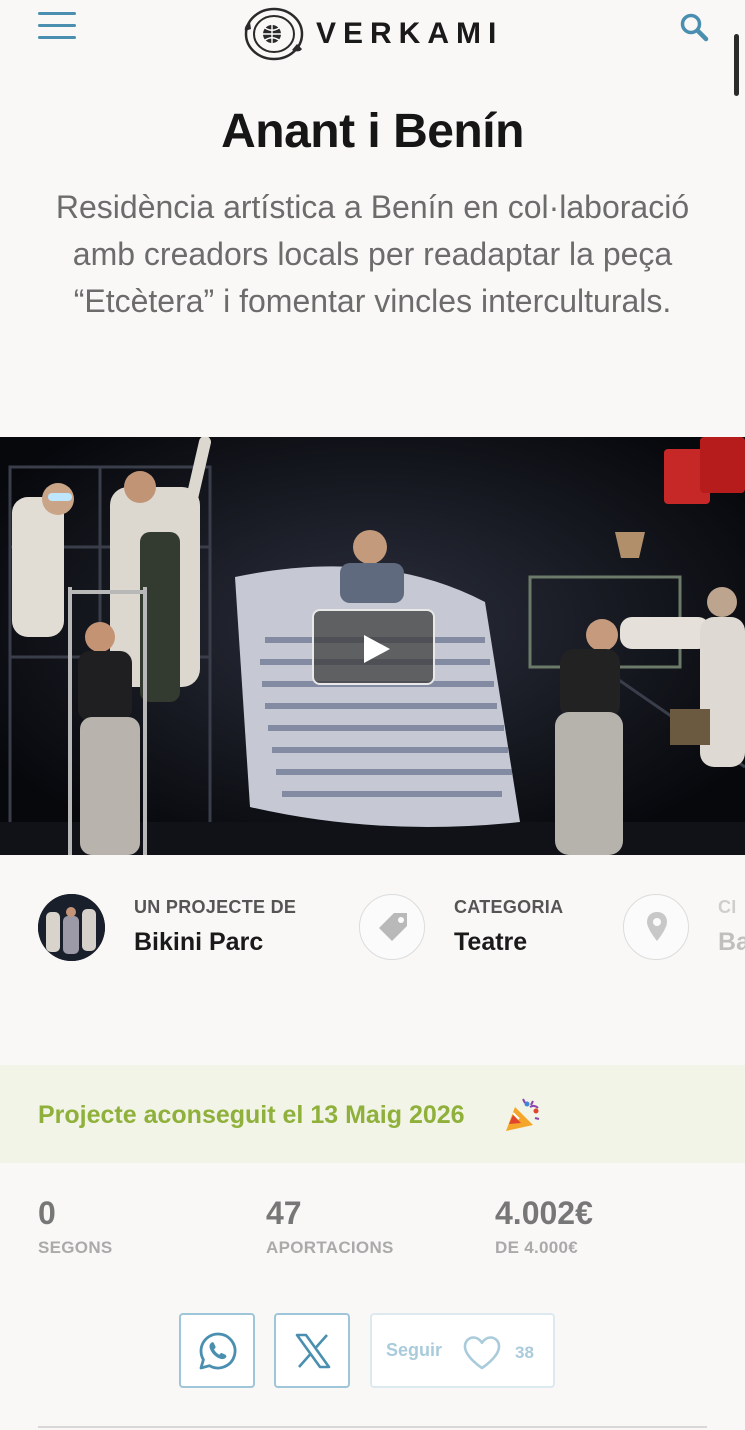 Image resolution: width=745 pixels, height=1430 pixels. I want to click on category-label: CATEGORIA, so click(509, 907).